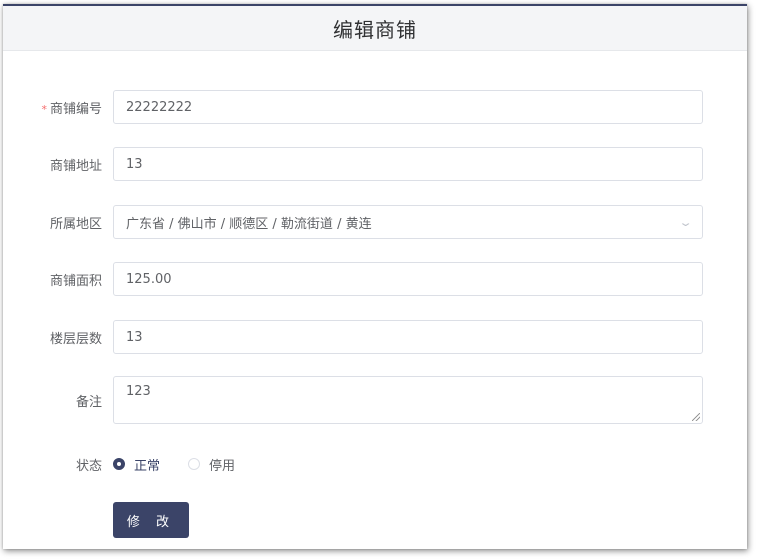  What do you see at coordinates (408, 400) in the screenshot?
I see `remark-textarea: 123` at bounding box center [408, 400].